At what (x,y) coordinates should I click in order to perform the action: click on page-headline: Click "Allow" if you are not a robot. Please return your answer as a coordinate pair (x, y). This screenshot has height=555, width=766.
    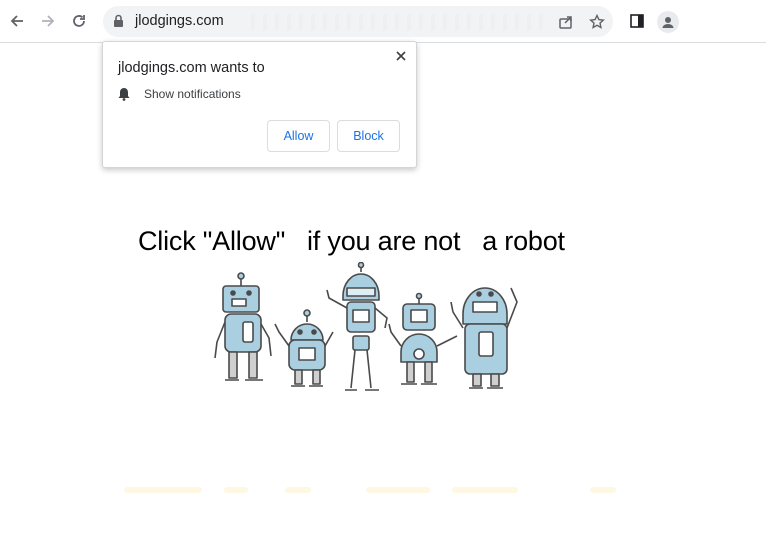
    Looking at the image, I should click on (351, 241).